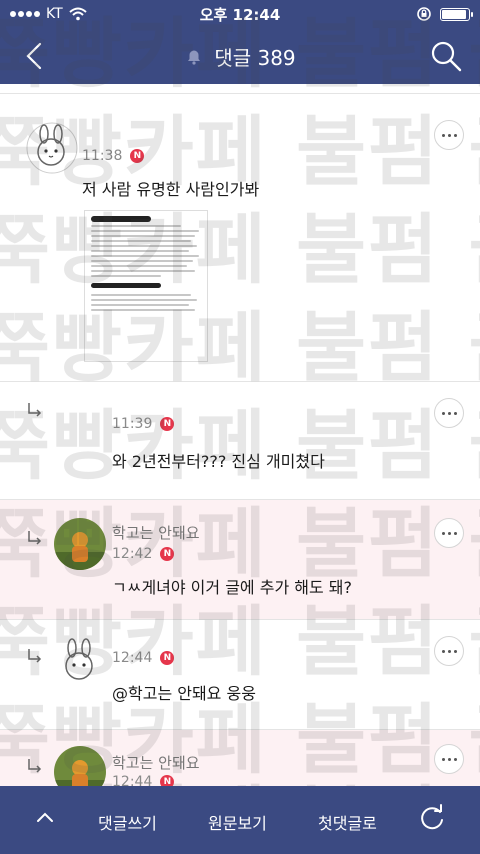  I want to click on wifi-icon, so click(77, 14).